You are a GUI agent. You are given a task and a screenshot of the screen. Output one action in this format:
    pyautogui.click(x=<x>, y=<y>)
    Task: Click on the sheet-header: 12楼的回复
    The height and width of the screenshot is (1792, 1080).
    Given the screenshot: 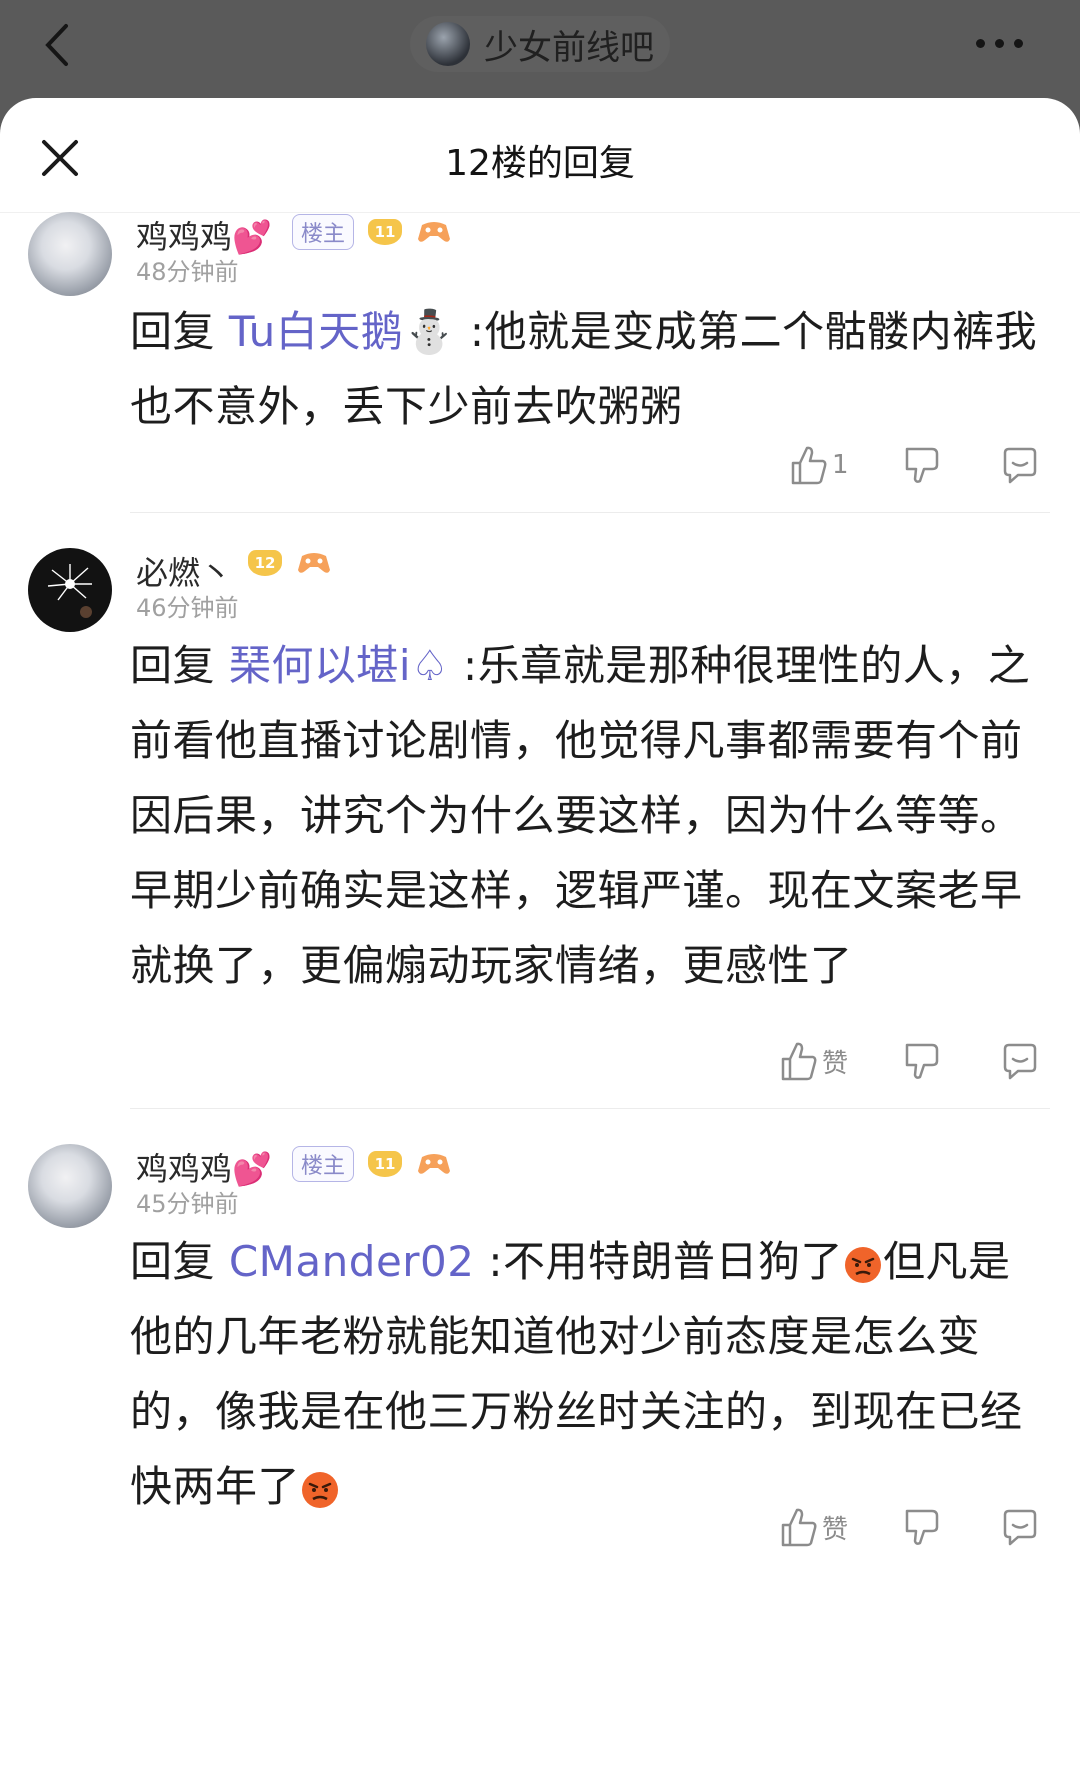 What is the action you would take?
    pyautogui.click(x=540, y=155)
    